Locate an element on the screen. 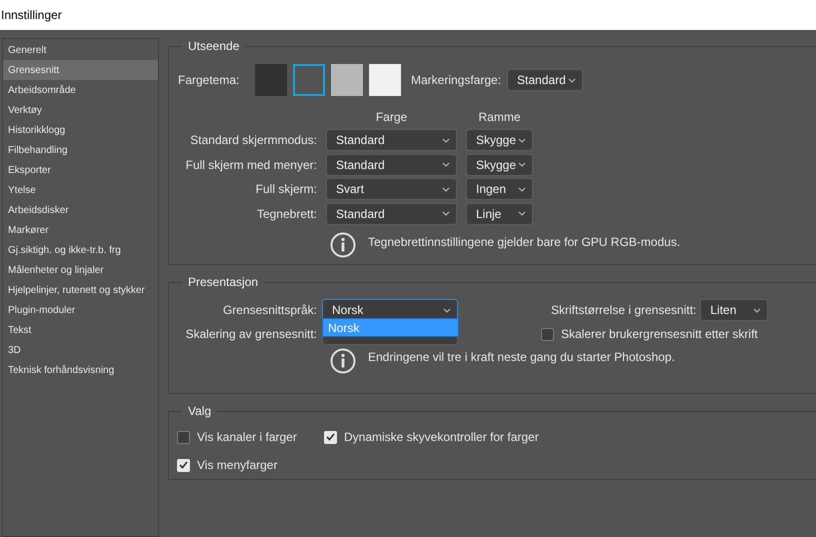 The height and width of the screenshot is (537, 816). checkbox-label: Vis menyfarger is located at coordinates (237, 465).